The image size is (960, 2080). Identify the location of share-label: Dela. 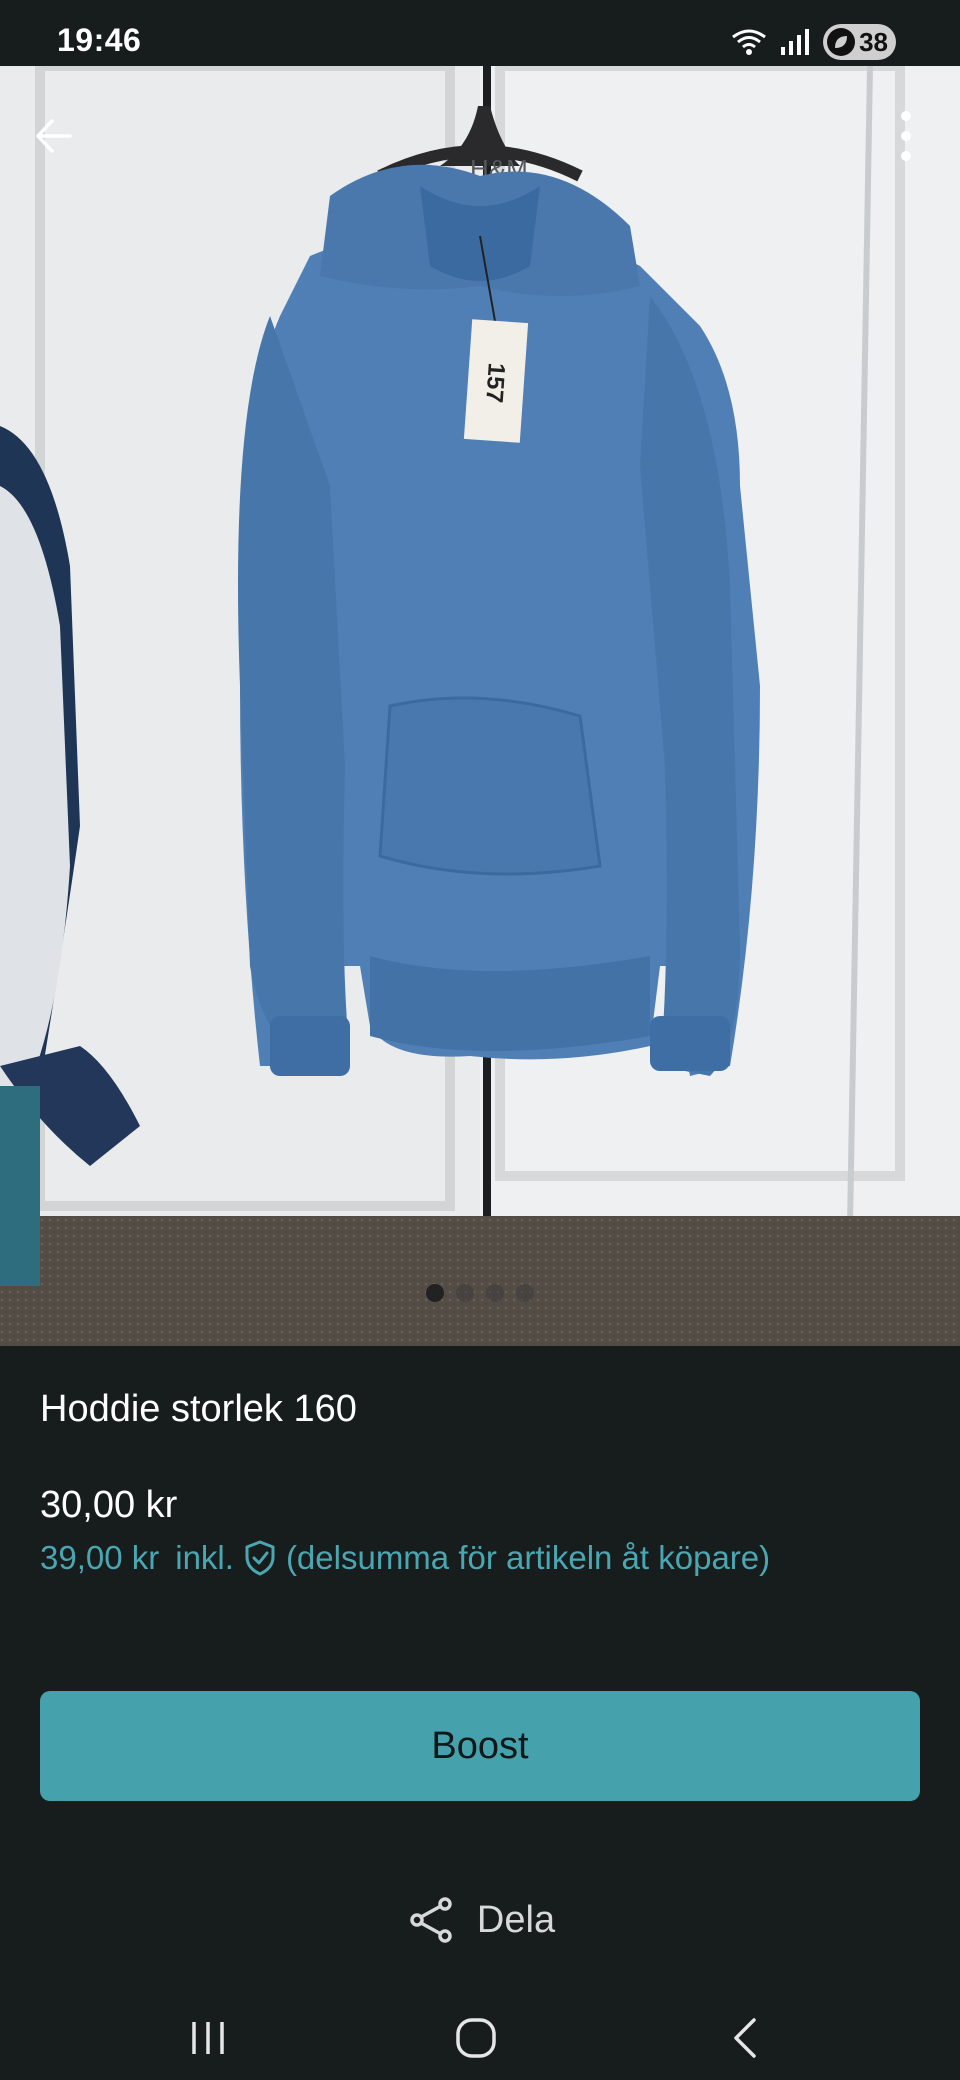
(516, 1919).